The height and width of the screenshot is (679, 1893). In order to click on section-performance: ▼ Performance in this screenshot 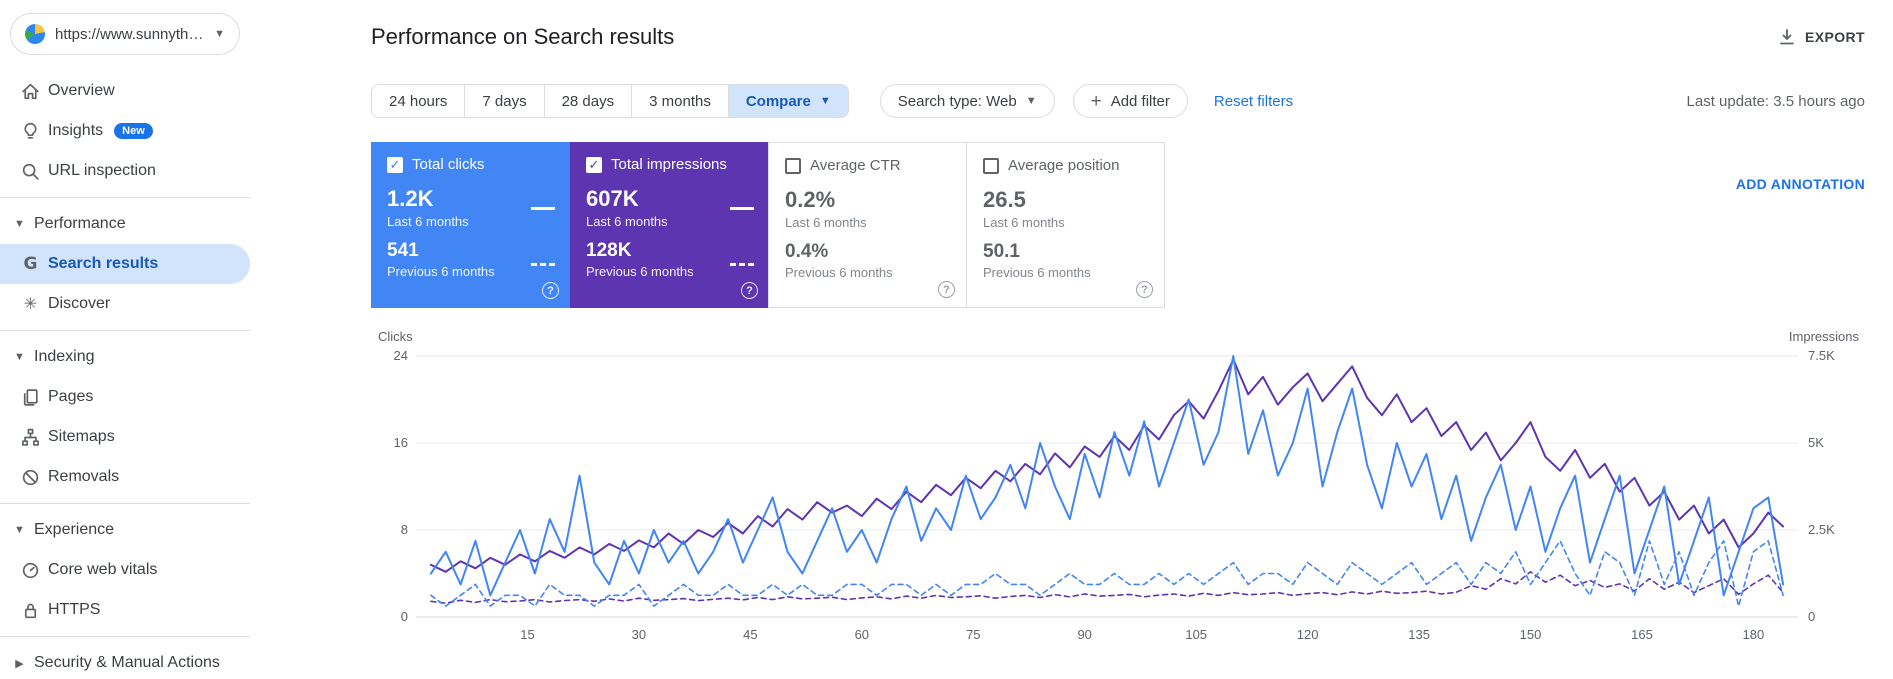, I will do `click(125, 224)`.